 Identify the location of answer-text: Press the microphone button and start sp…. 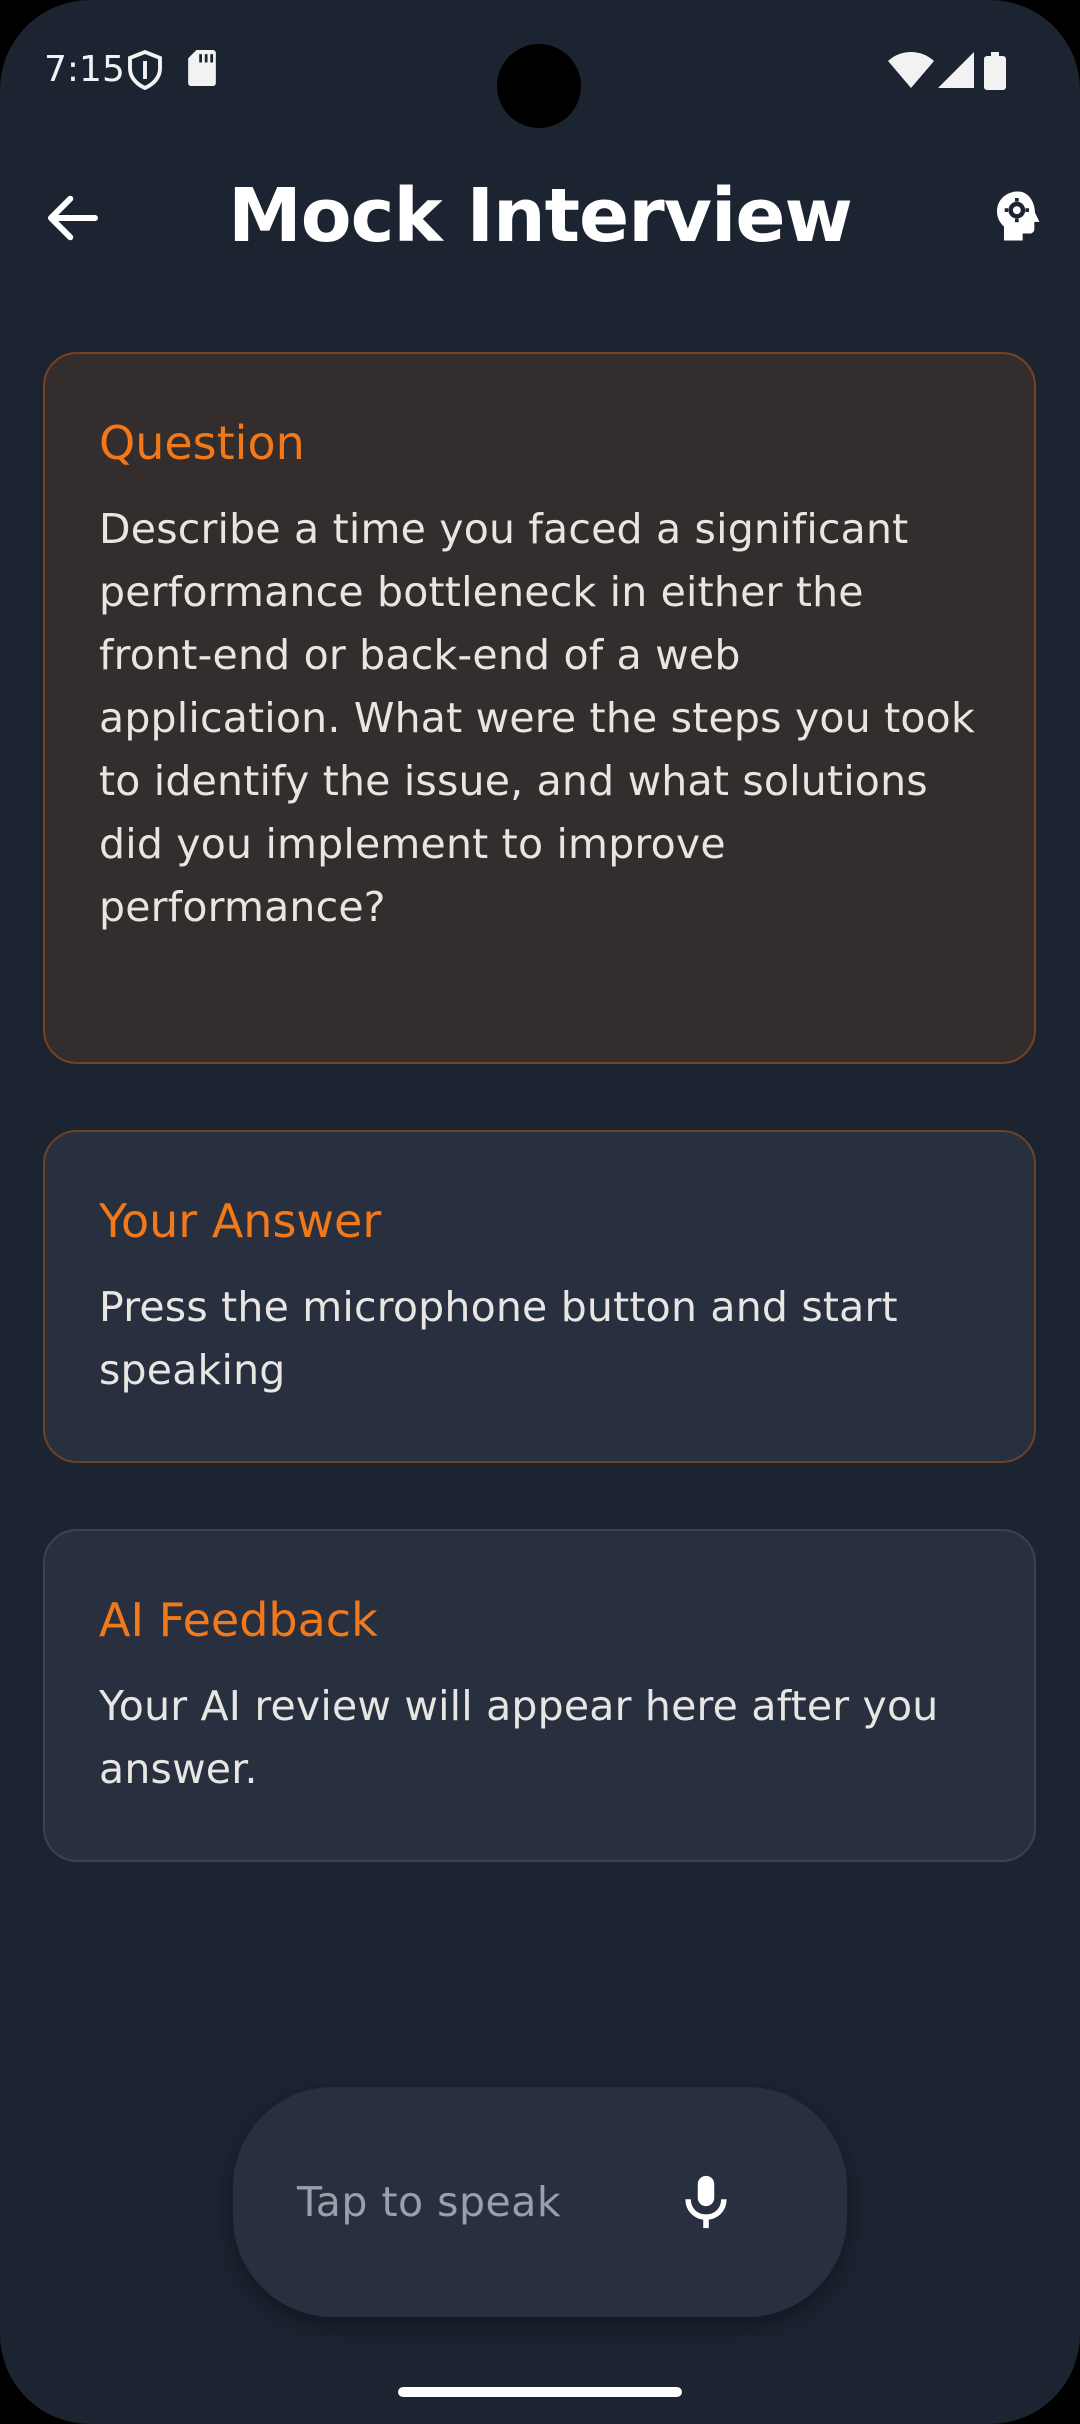
(498, 1338).